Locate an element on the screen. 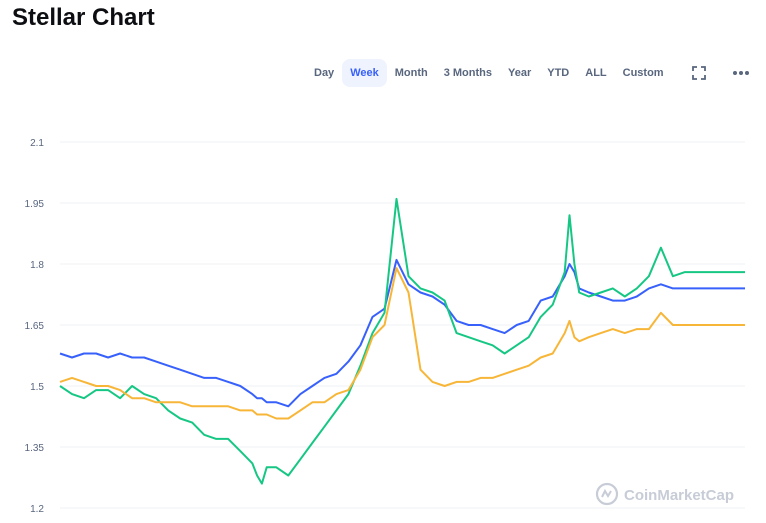 This screenshot has height=523, width=766. coinmarketcap-logo-icon is located at coordinates (607, 494).